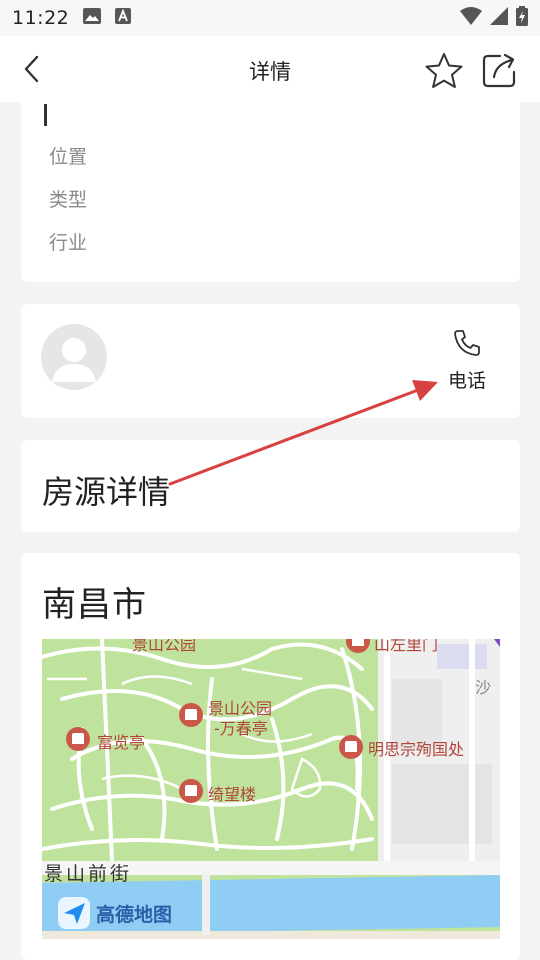 The width and height of the screenshot is (540, 960). Describe the element at coordinates (416, 749) in the screenshot. I see `poi-label-mingsizong: 明思宗殉国处` at that location.